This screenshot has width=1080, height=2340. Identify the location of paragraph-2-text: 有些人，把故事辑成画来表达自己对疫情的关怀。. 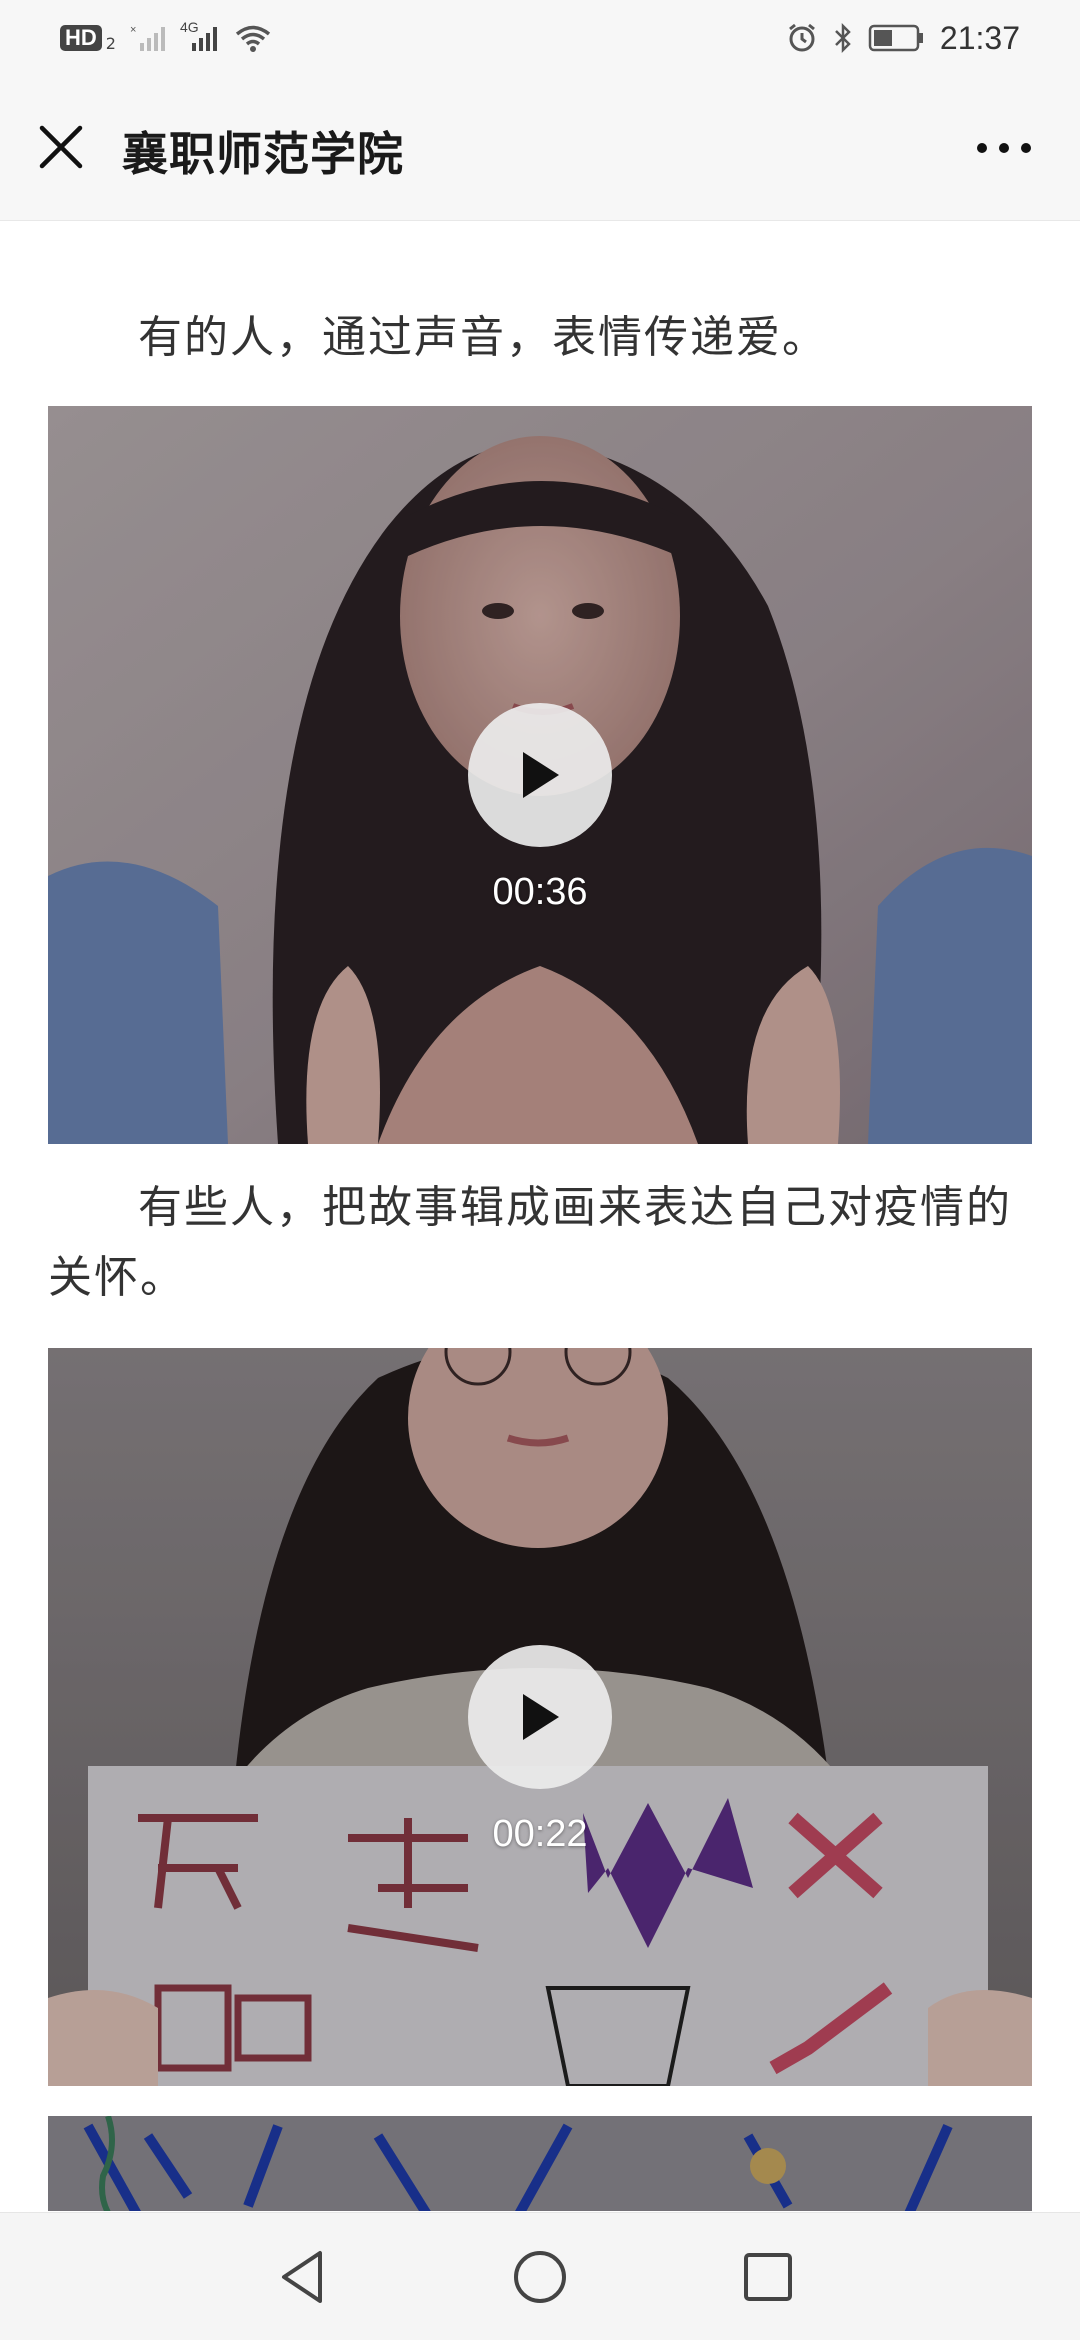
(530, 1242).